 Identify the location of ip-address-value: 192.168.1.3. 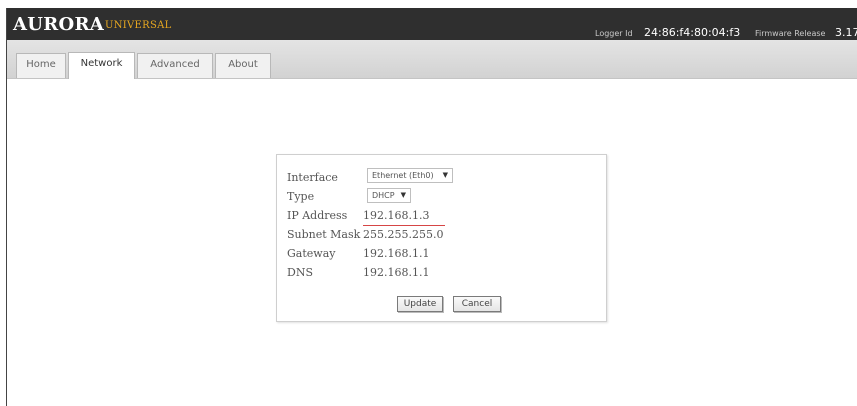
(396, 215).